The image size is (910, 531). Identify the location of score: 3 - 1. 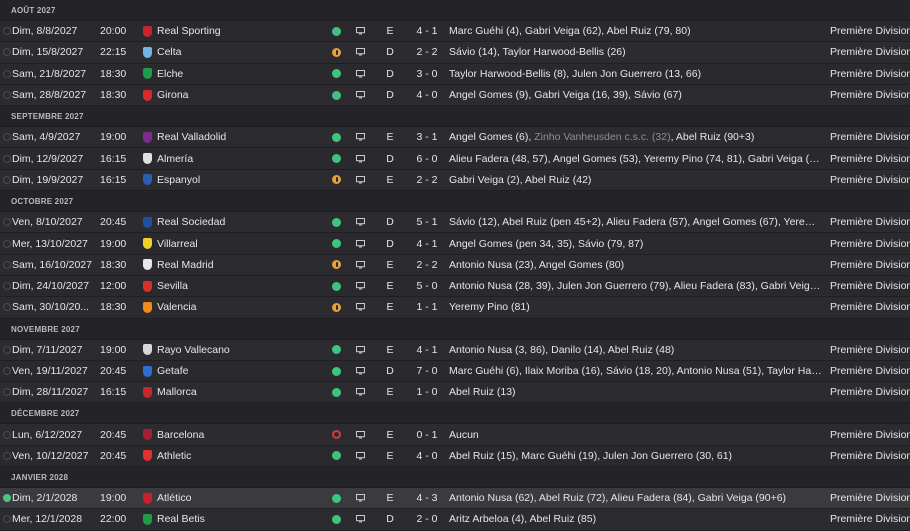
(427, 137).